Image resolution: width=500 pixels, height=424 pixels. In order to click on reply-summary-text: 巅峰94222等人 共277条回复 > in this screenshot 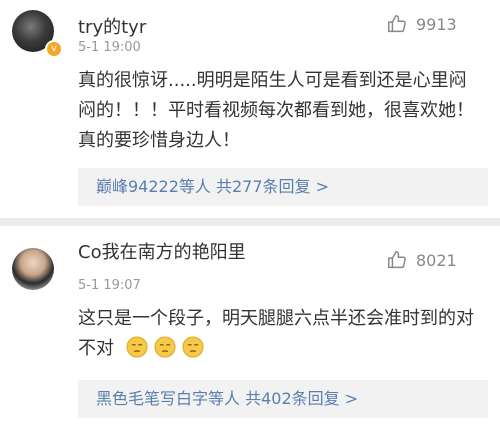, I will do `click(213, 186)`.